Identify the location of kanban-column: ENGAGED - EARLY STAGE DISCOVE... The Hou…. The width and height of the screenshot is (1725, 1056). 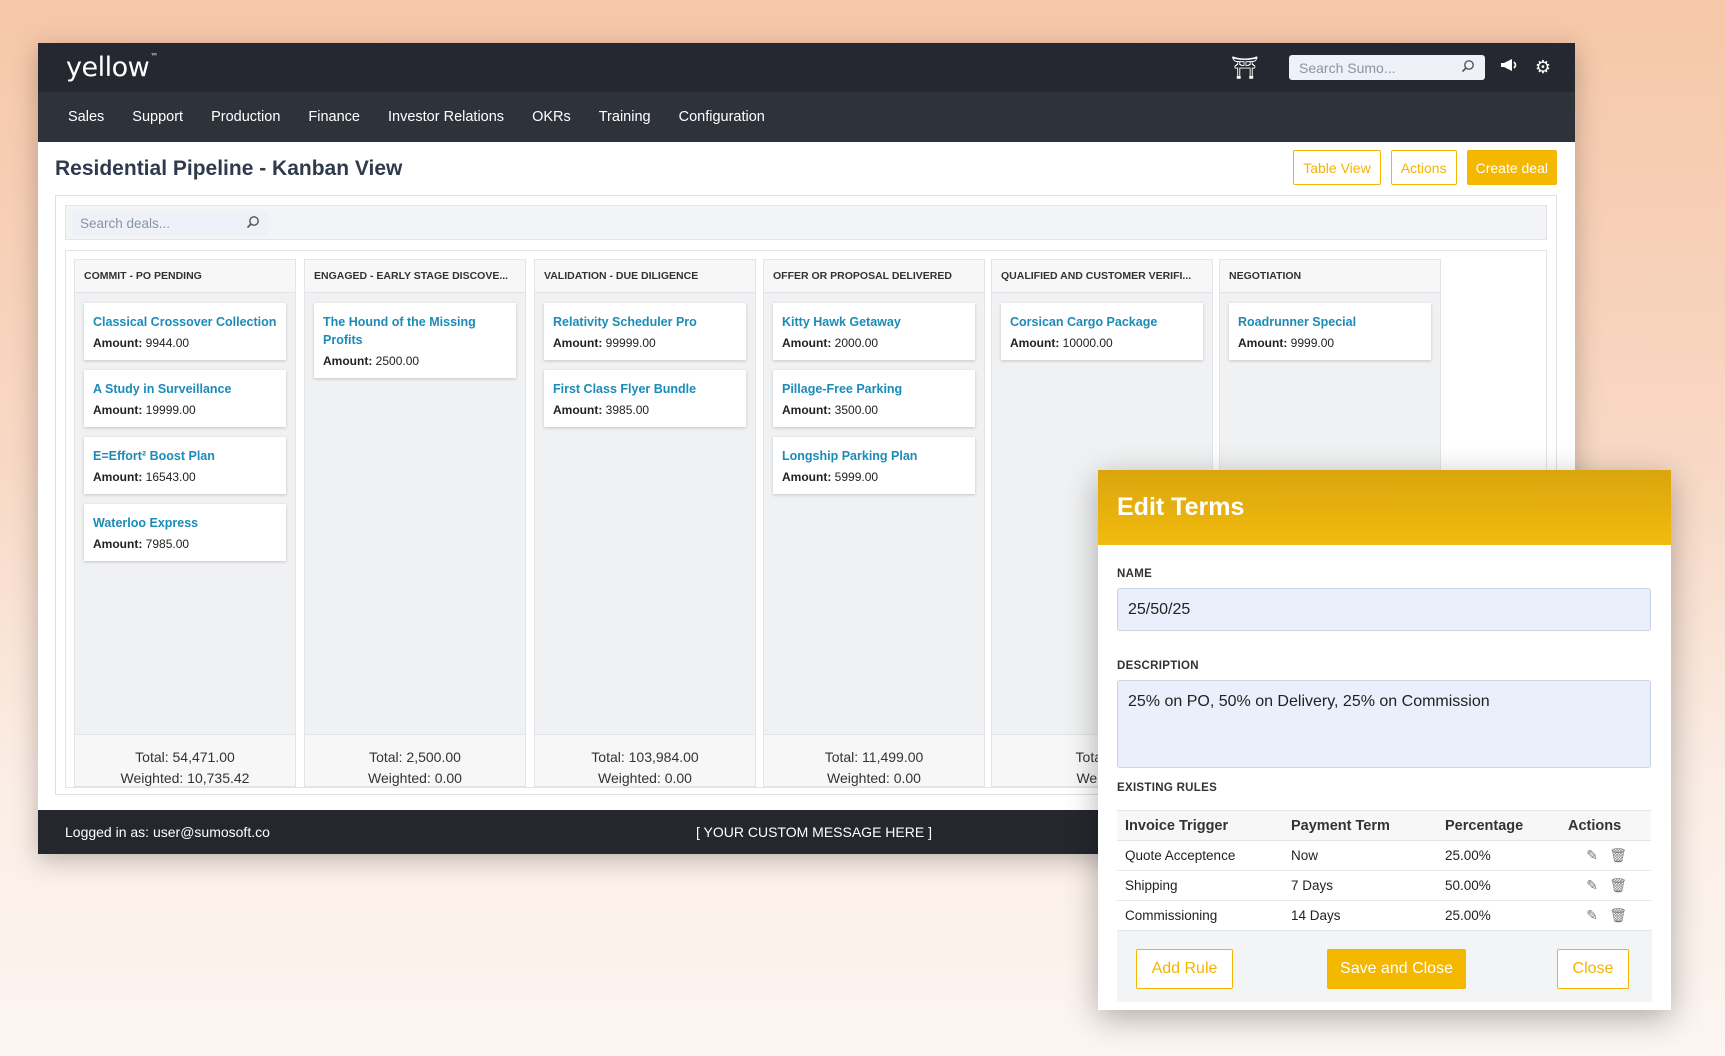
(415, 523).